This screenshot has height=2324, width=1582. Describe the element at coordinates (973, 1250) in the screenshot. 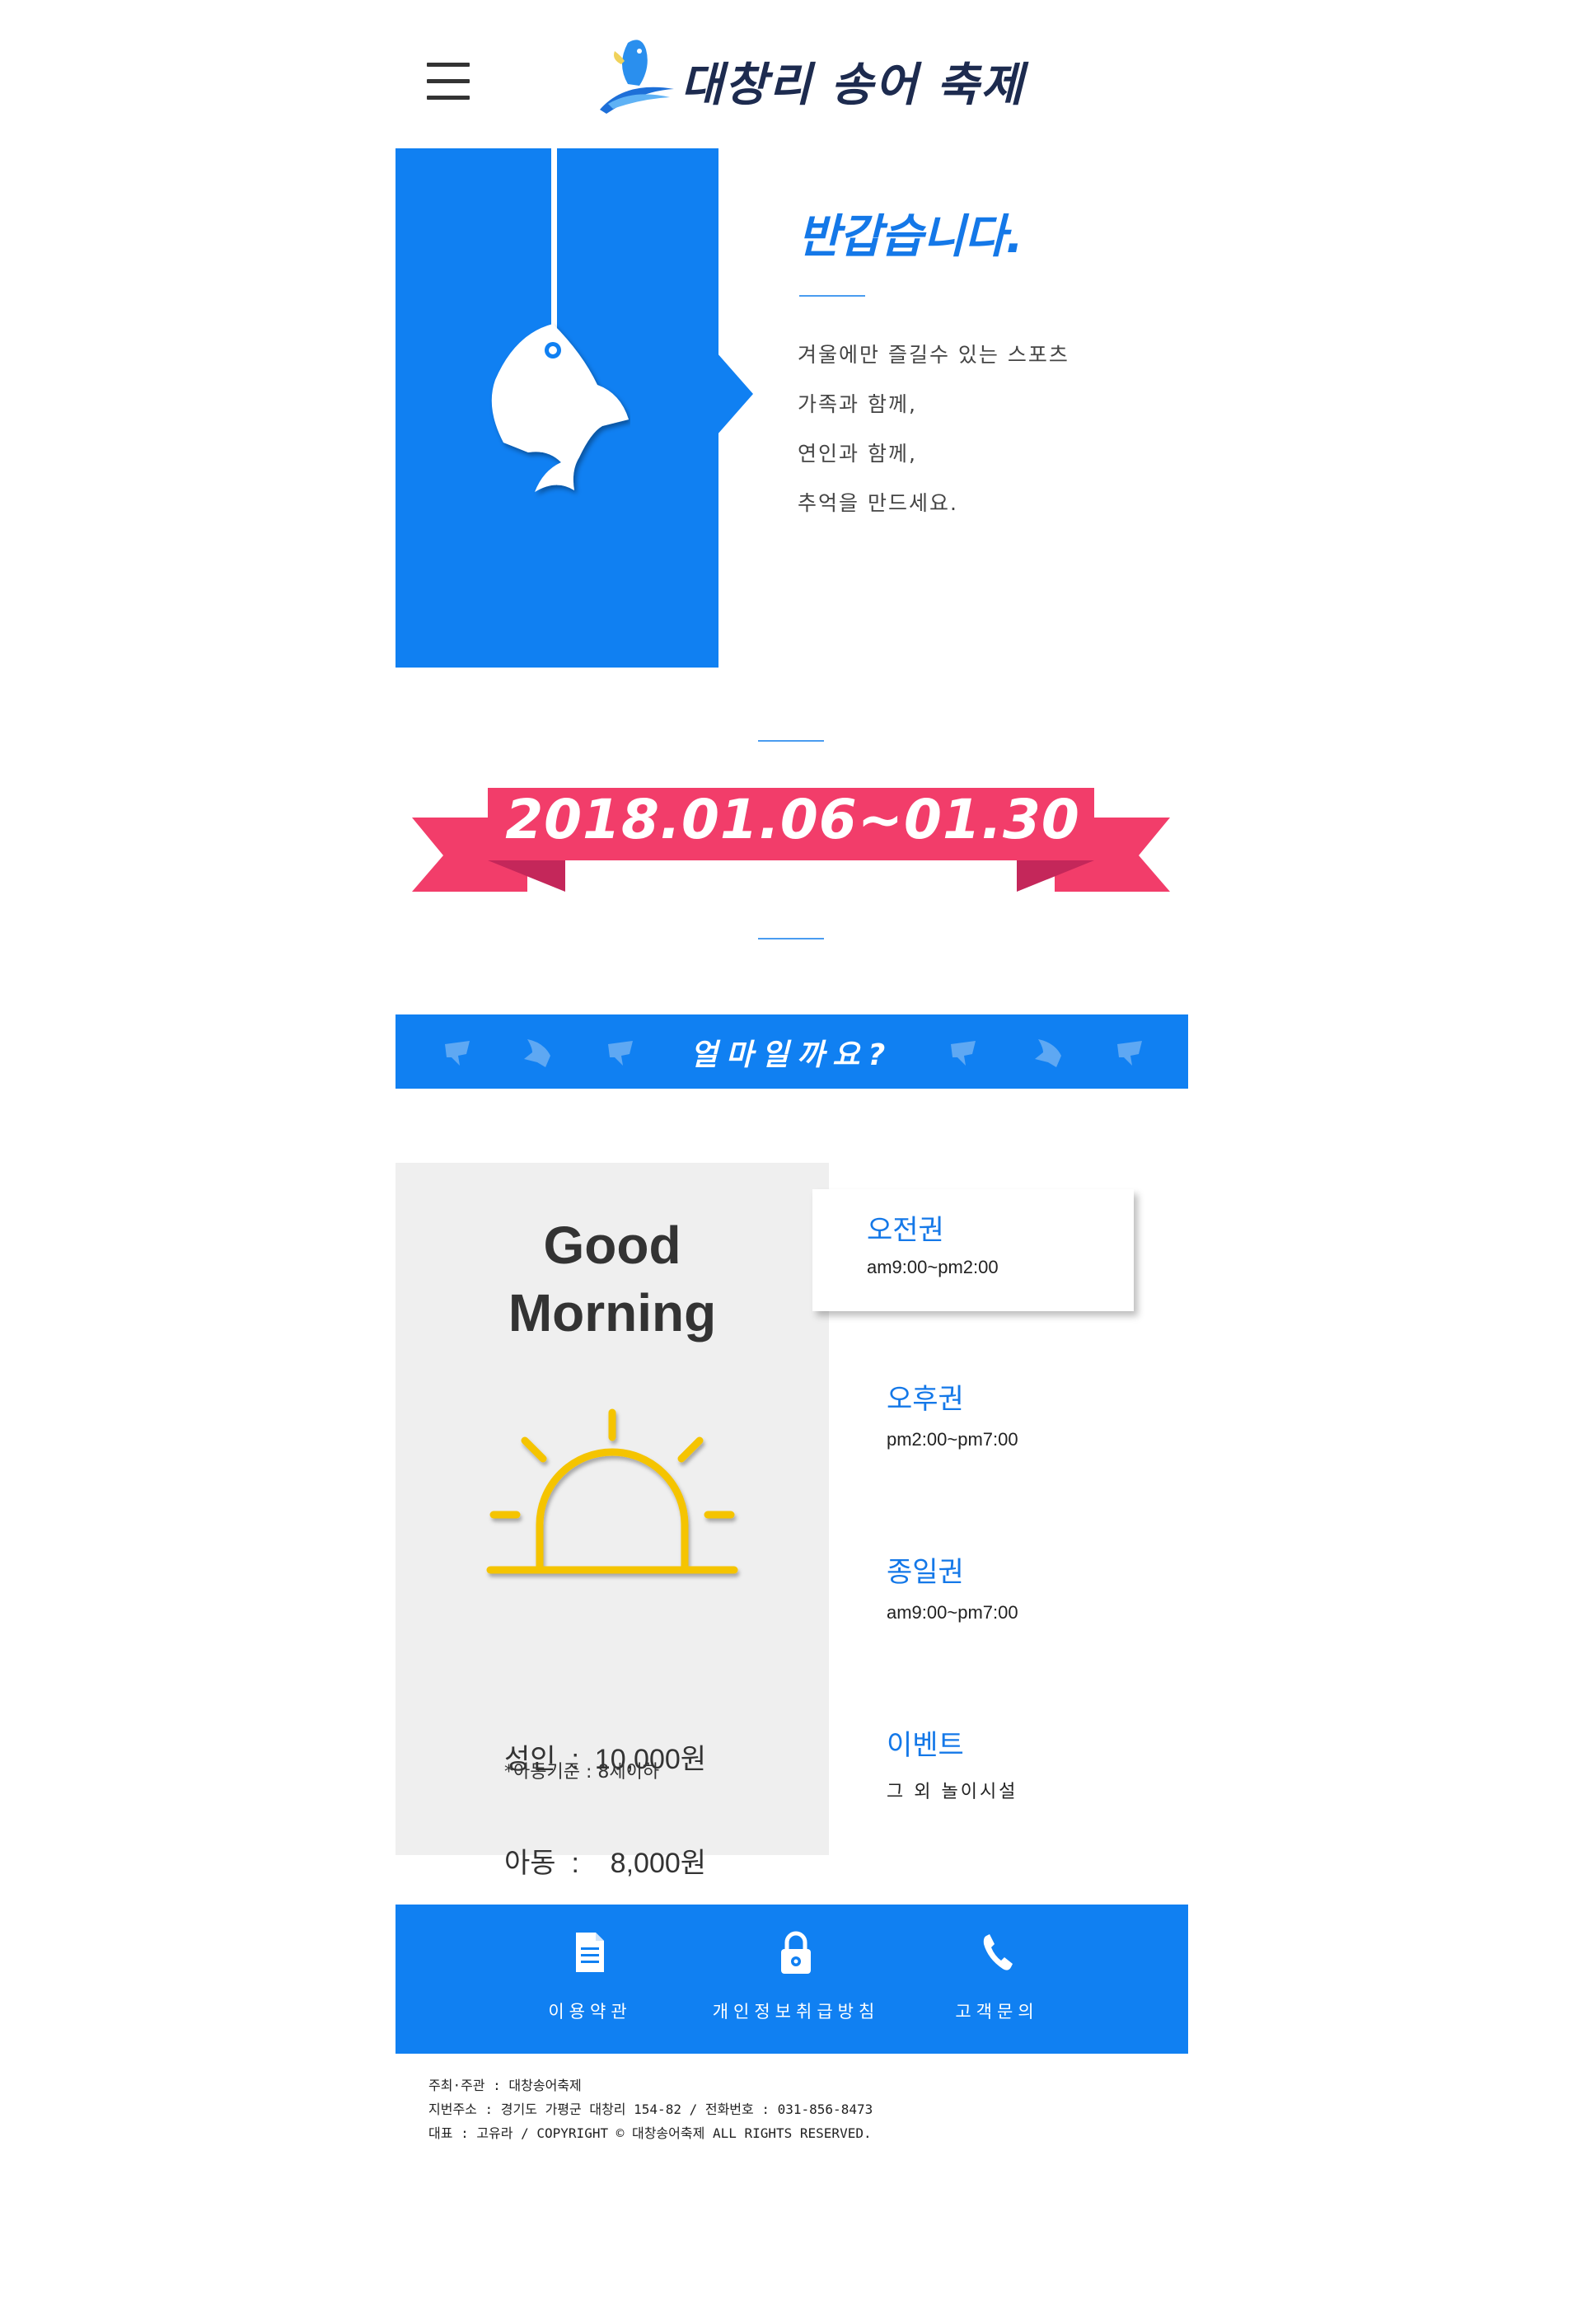

I see `ticket-morning-card: 오전권 am9:00~pm2:00` at that location.